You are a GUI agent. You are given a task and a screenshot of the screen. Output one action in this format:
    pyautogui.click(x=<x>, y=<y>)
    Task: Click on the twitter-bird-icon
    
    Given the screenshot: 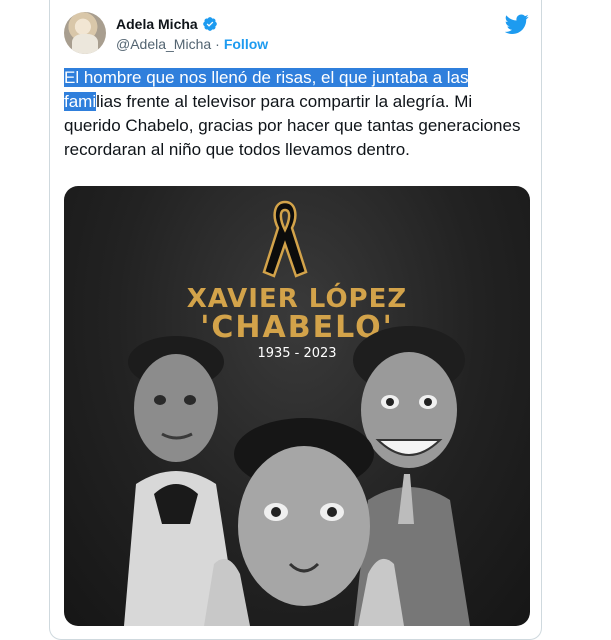 What is the action you would take?
    pyautogui.click(x=517, y=24)
    